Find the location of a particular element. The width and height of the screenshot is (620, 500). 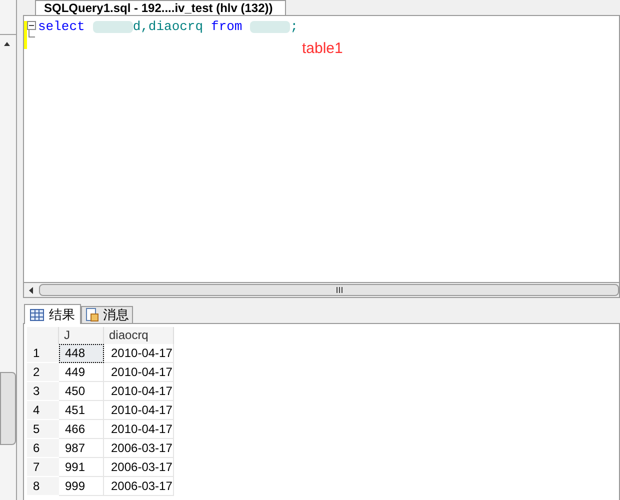

outline-line-icon is located at coordinates (31, 34).